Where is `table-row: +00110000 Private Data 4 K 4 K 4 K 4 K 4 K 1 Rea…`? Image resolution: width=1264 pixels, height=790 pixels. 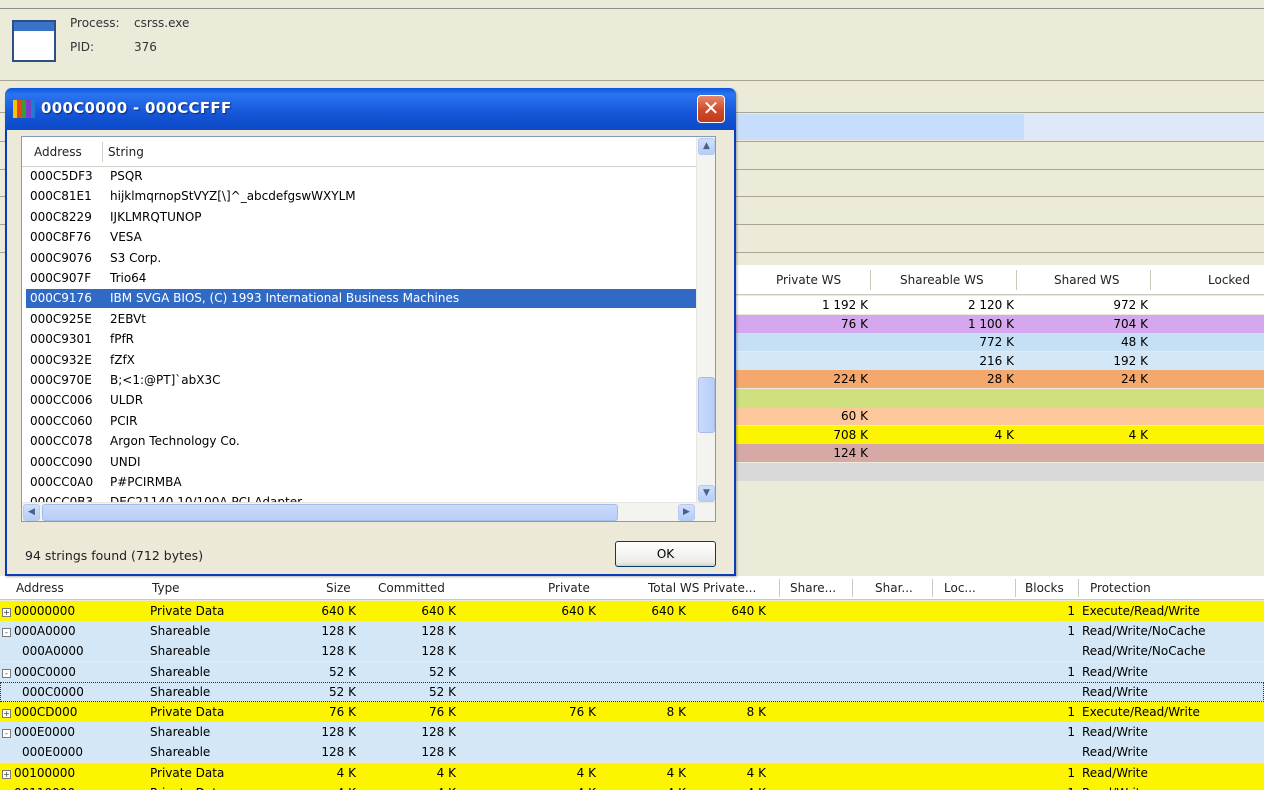
table-row: +00110000 Private Data 4 K 4 K 4 K 4 K 4 K 1 Rea… is located at coordinates (632, 786).